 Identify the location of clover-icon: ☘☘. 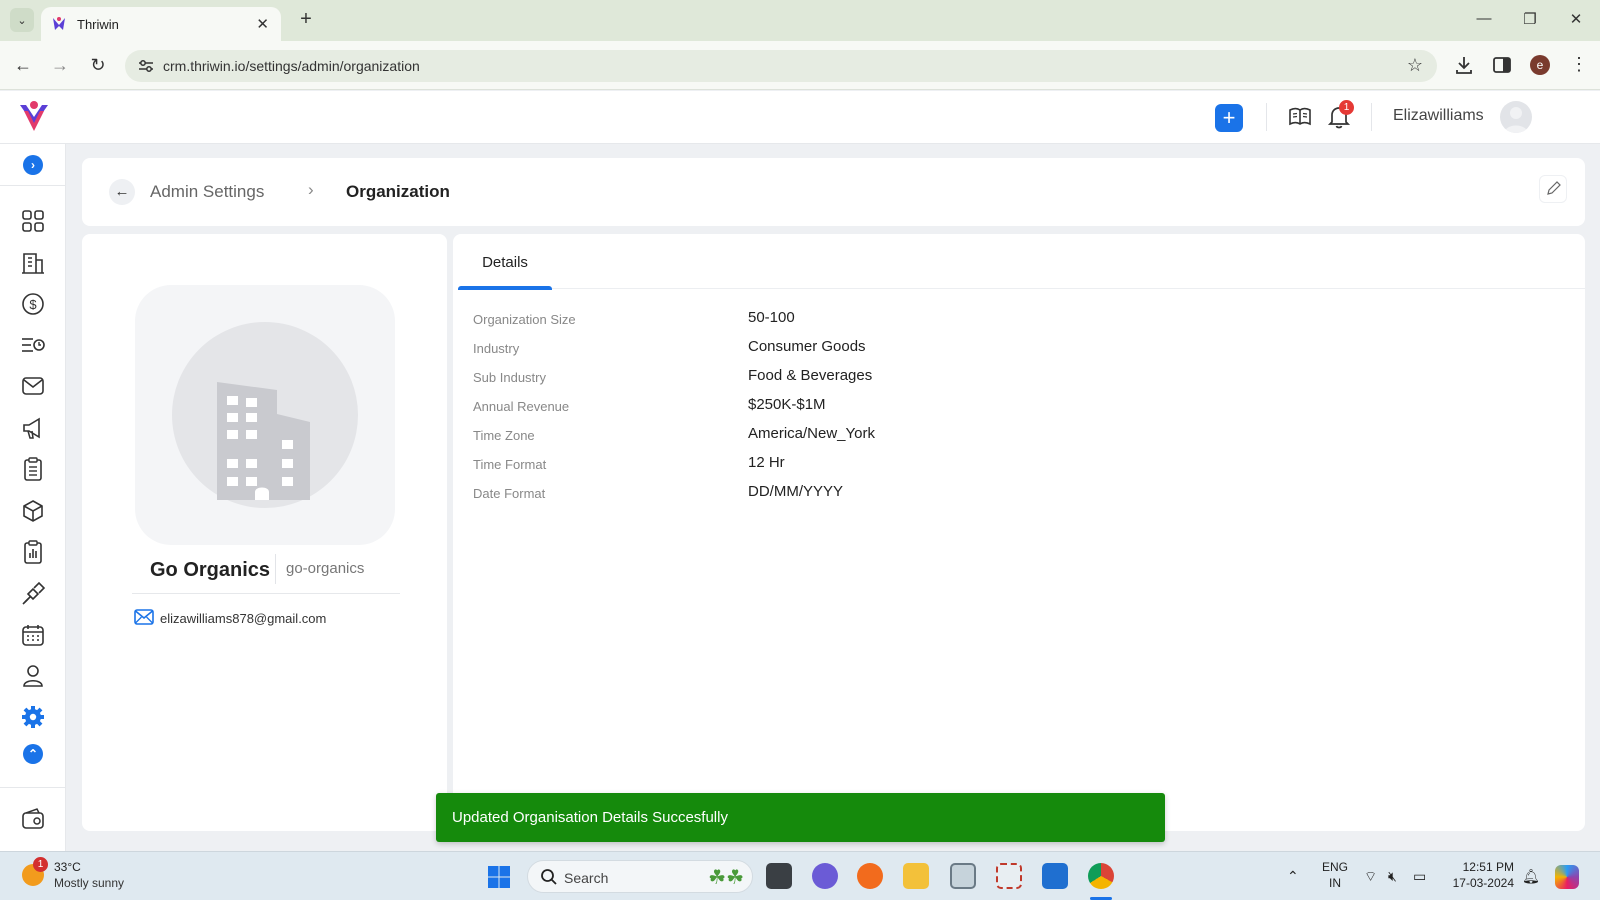
(726, 878).